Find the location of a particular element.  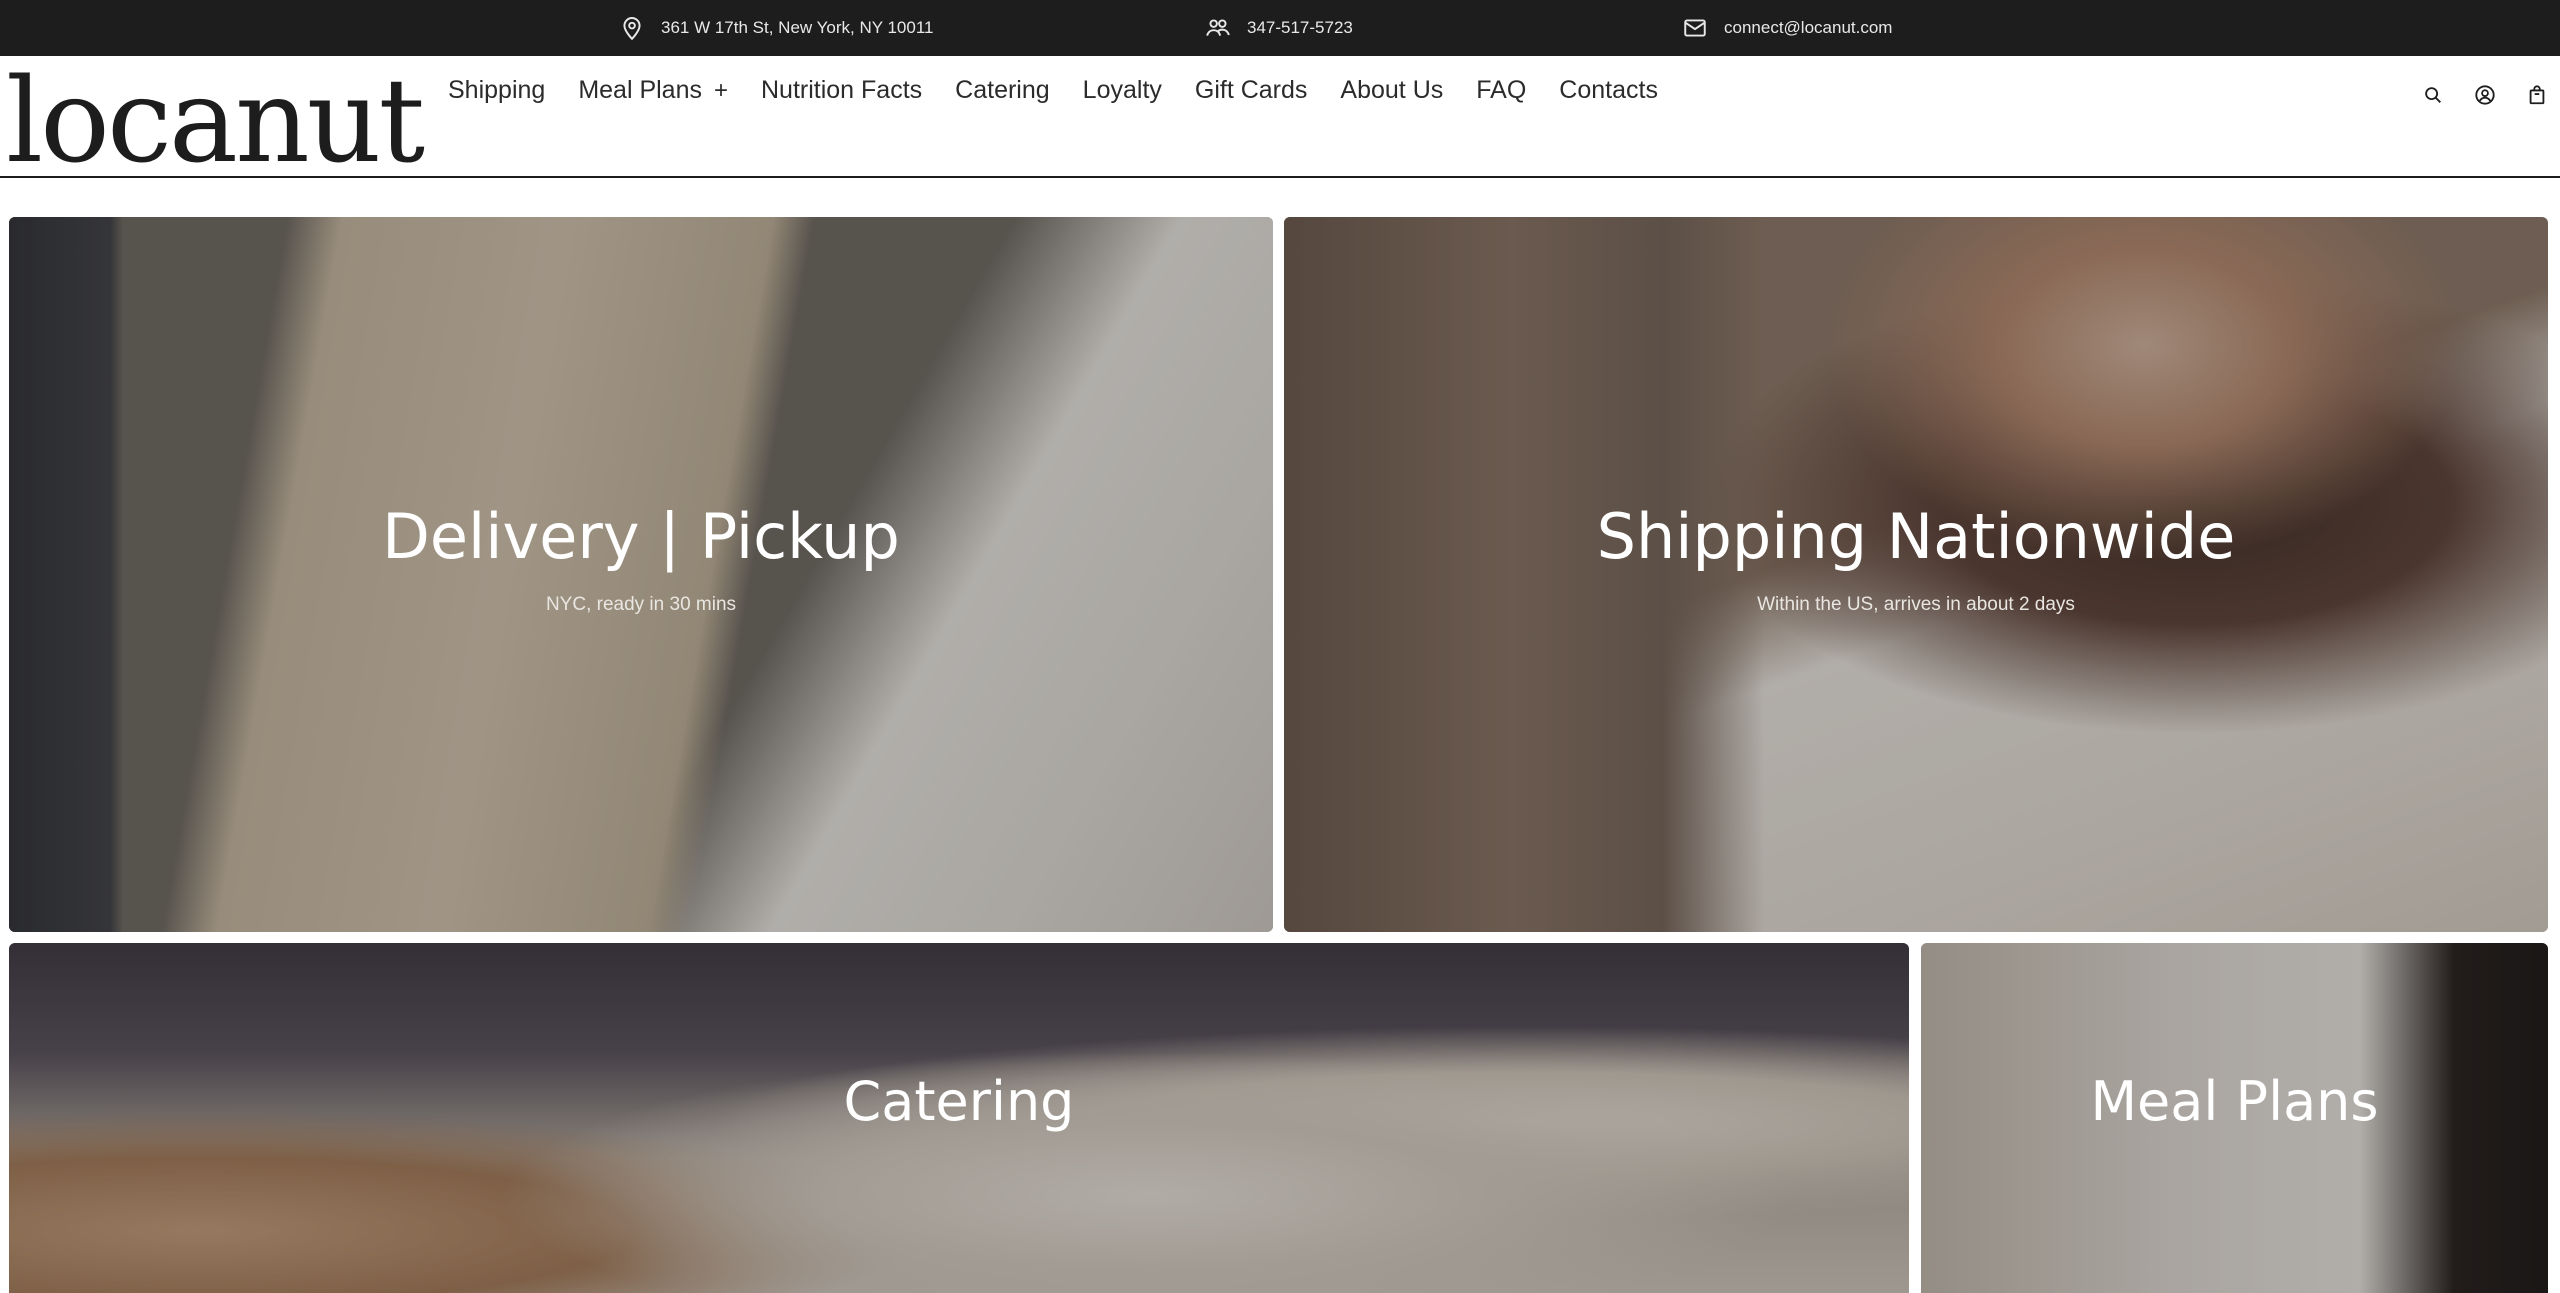

address-info: 361 W 17th St, New York, NY 10011 is located at coordinates (776, 28).